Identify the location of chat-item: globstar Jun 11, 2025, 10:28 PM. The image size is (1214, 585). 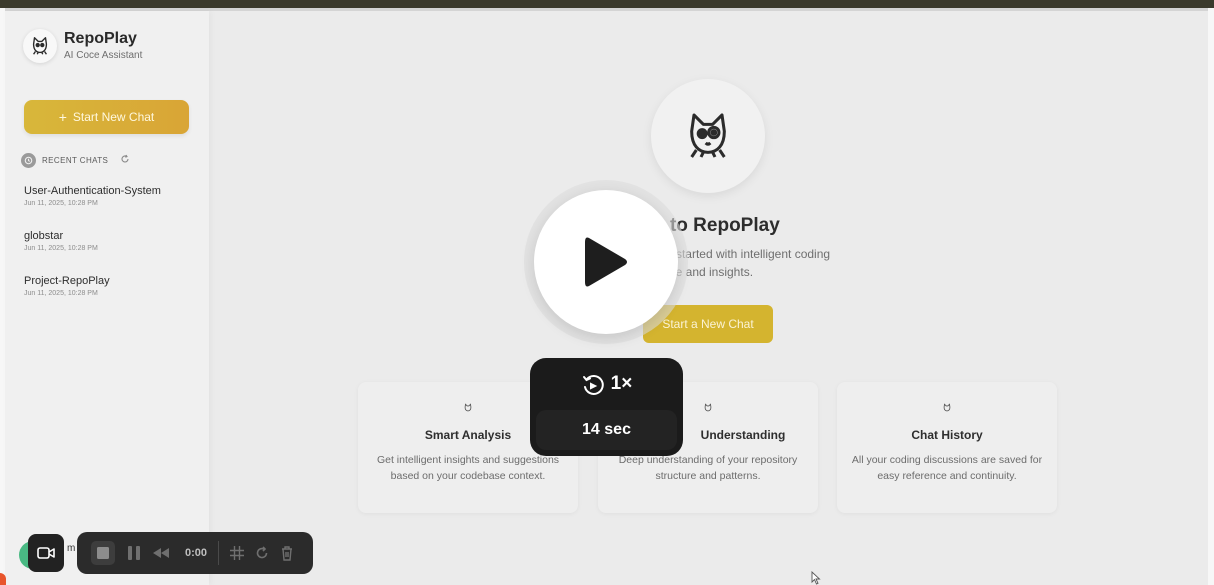
(109, 241).